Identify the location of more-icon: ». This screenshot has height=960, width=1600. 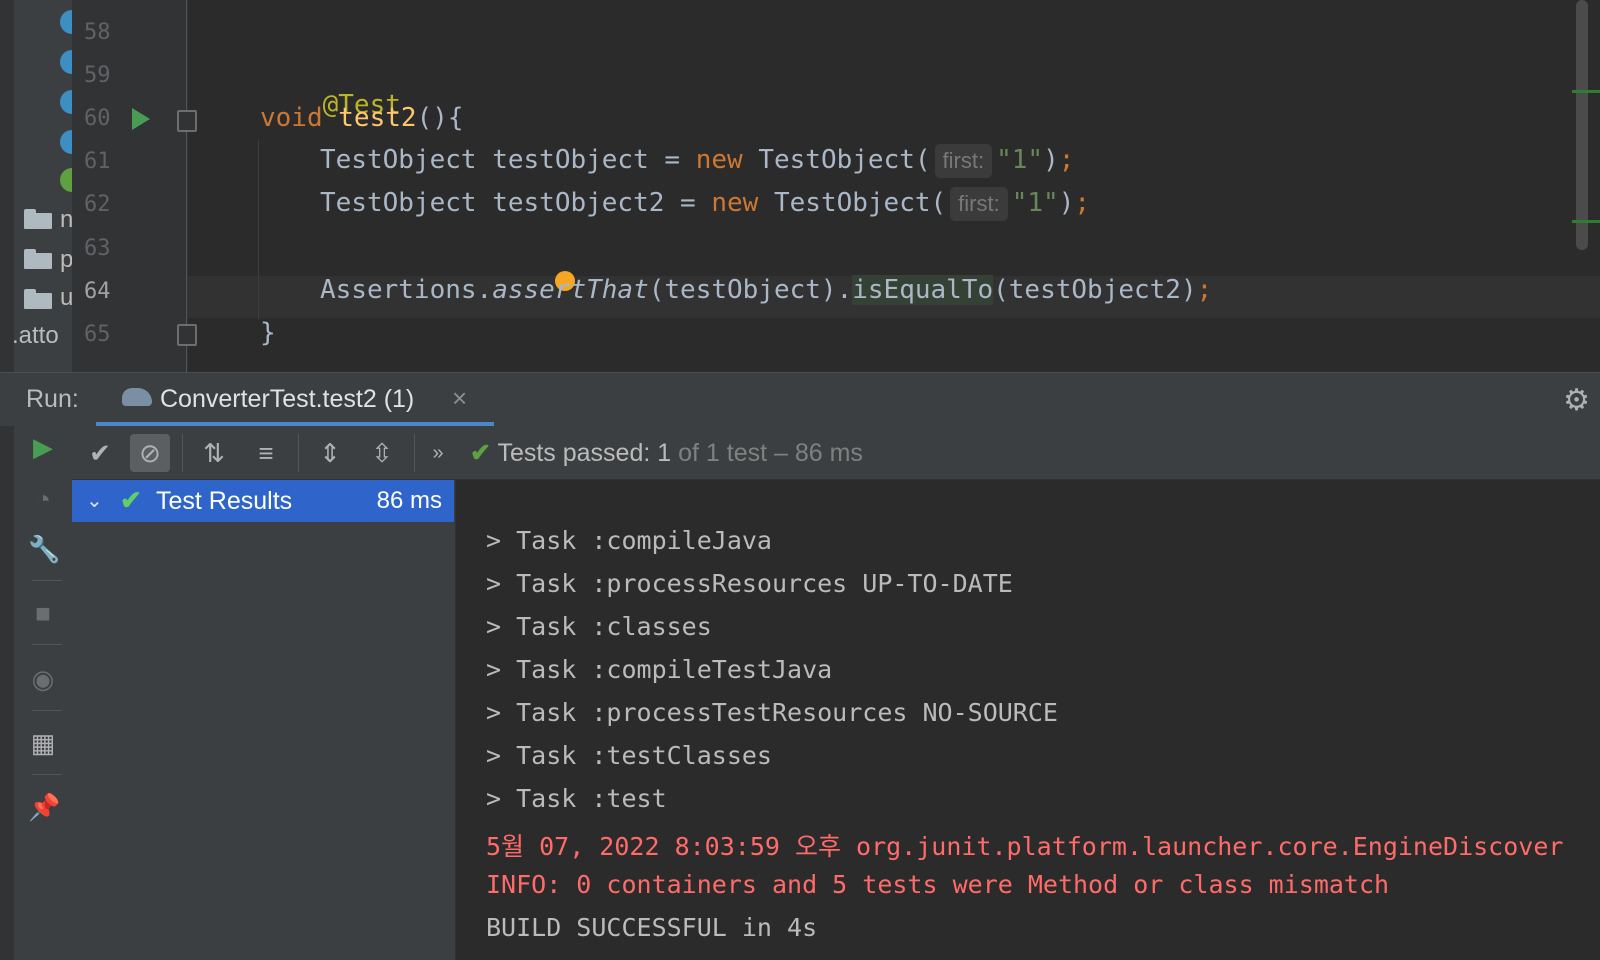
(438, 453).